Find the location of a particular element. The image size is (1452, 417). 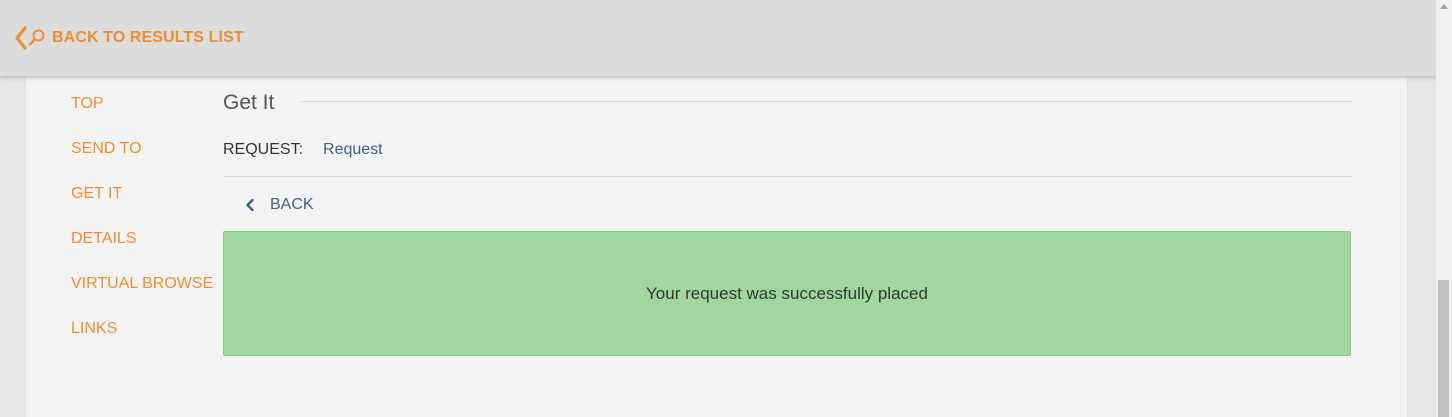

back-button-label: BACK is located at coordinates (292, 204).